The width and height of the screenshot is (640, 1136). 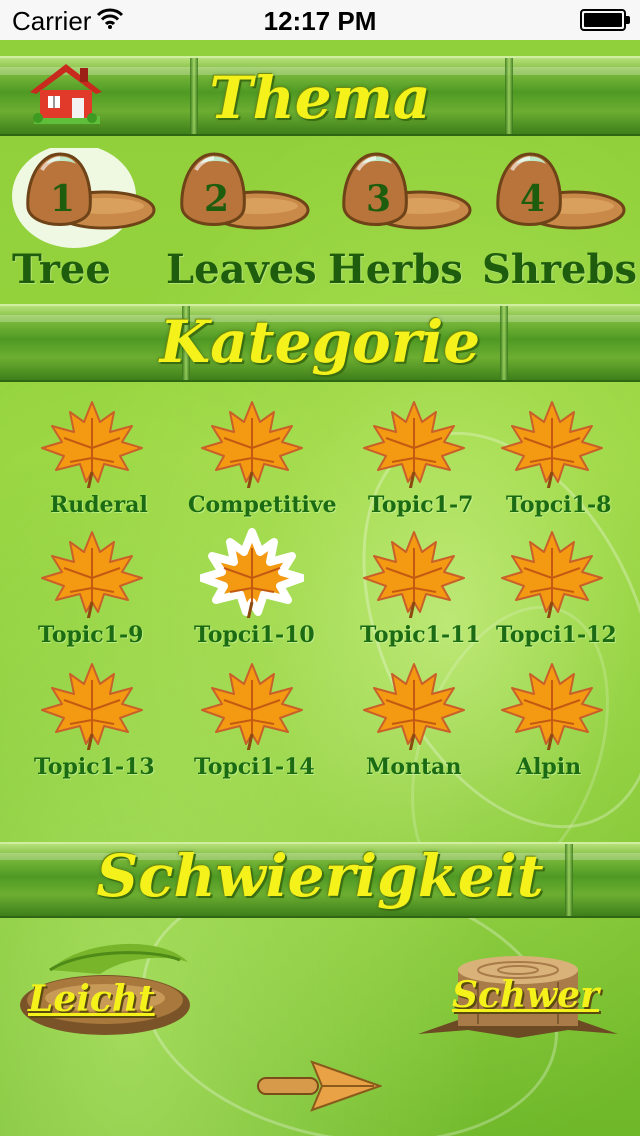 I want to click on theme-label: Shrebs, so click(x=559, y=269).